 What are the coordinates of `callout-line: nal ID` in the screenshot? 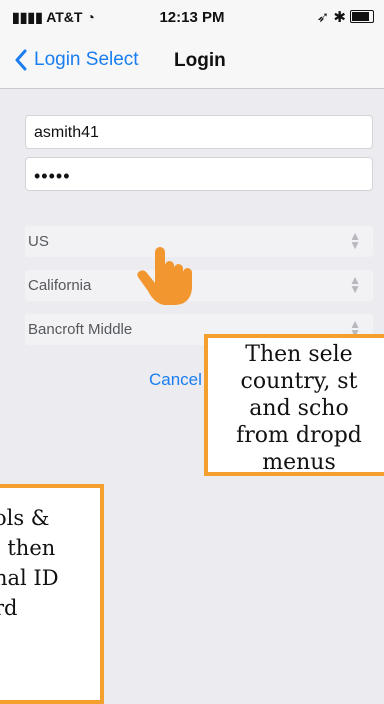 It's located at (29, 578).